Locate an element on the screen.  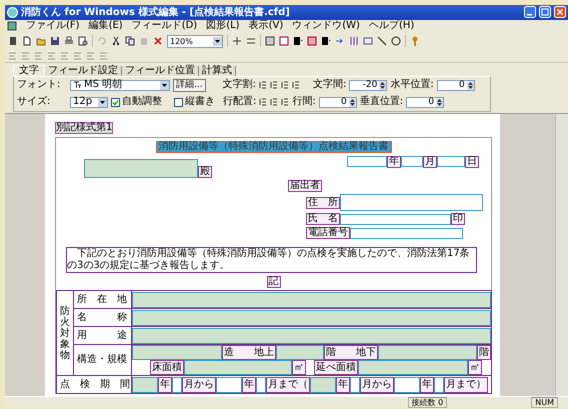
book-icon is located at coordinates (13, 41).